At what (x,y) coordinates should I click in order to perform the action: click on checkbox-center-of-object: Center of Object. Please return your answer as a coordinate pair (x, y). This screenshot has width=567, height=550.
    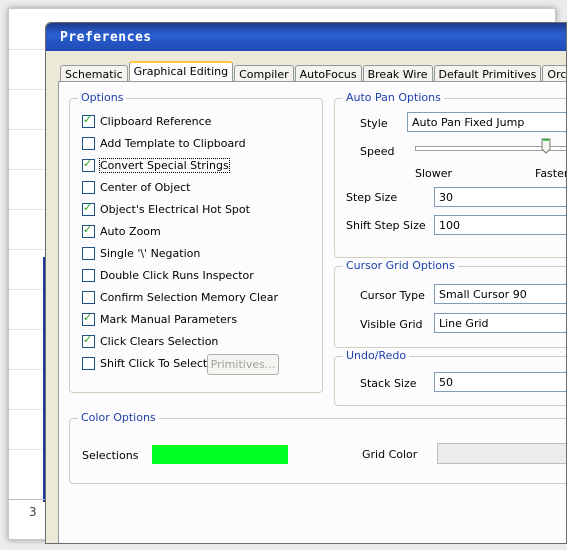
    Looking at the image, I should click on (136, 187).